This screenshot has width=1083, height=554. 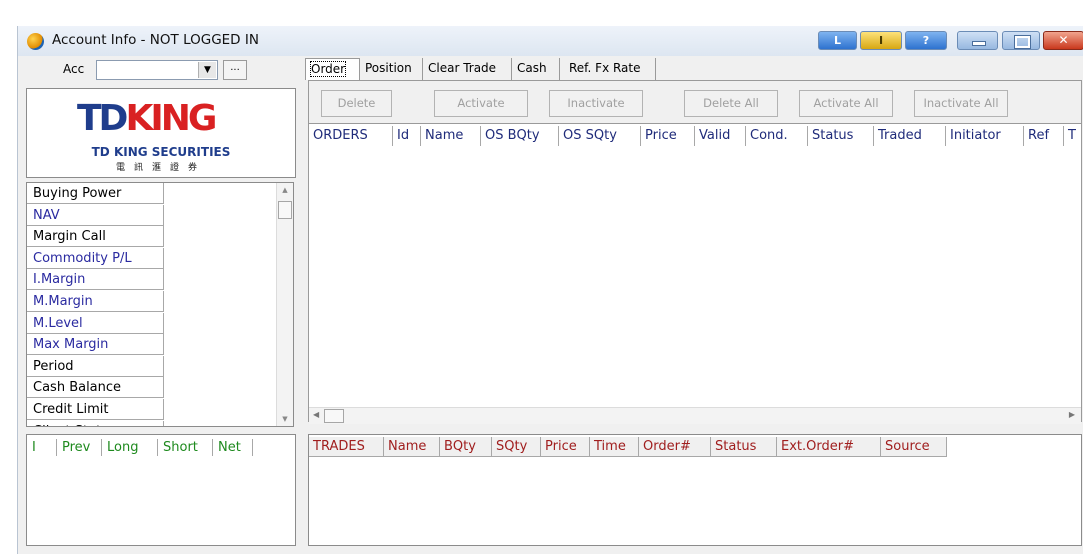 I want to click on account-item: Credit Limit, so click(x=95, y=409).